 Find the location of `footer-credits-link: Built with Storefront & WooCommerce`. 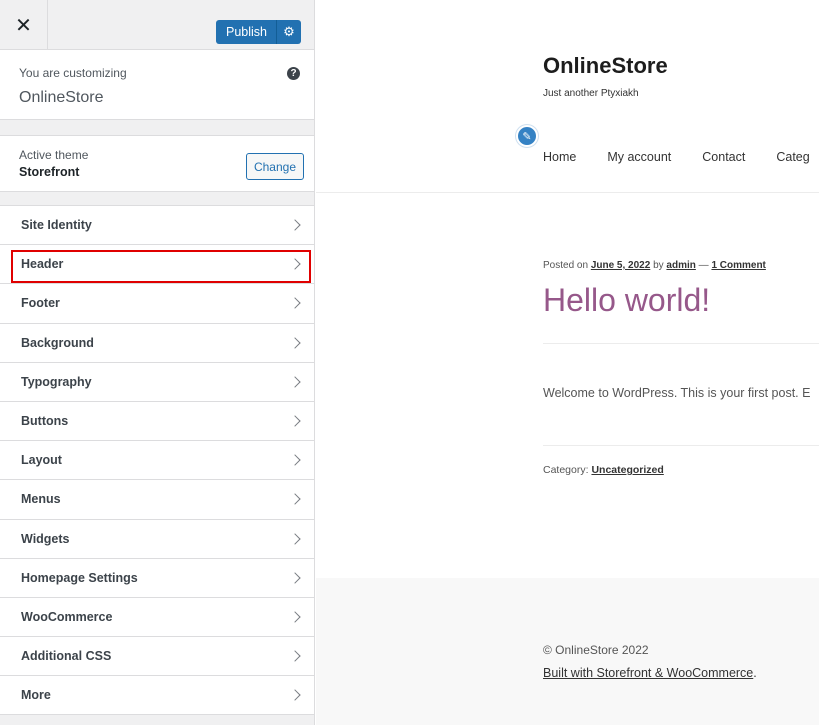

footer-credits-link: Built with Storefront & WooCommerce is located at coordinates (648, 673).